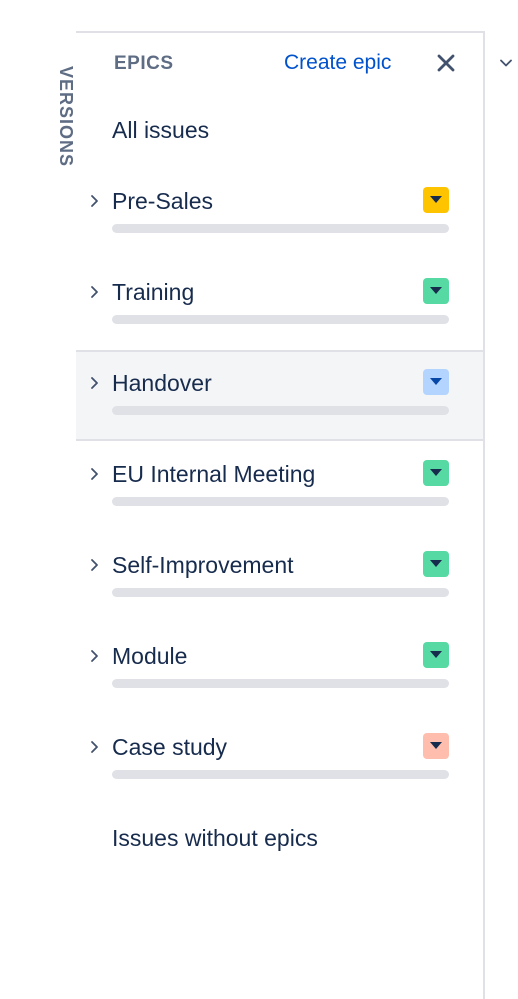 This screenshot has width=518, height=999. Describe the element at coordinates (446, 63) in the screenshot. I see `close-icon` at that location.